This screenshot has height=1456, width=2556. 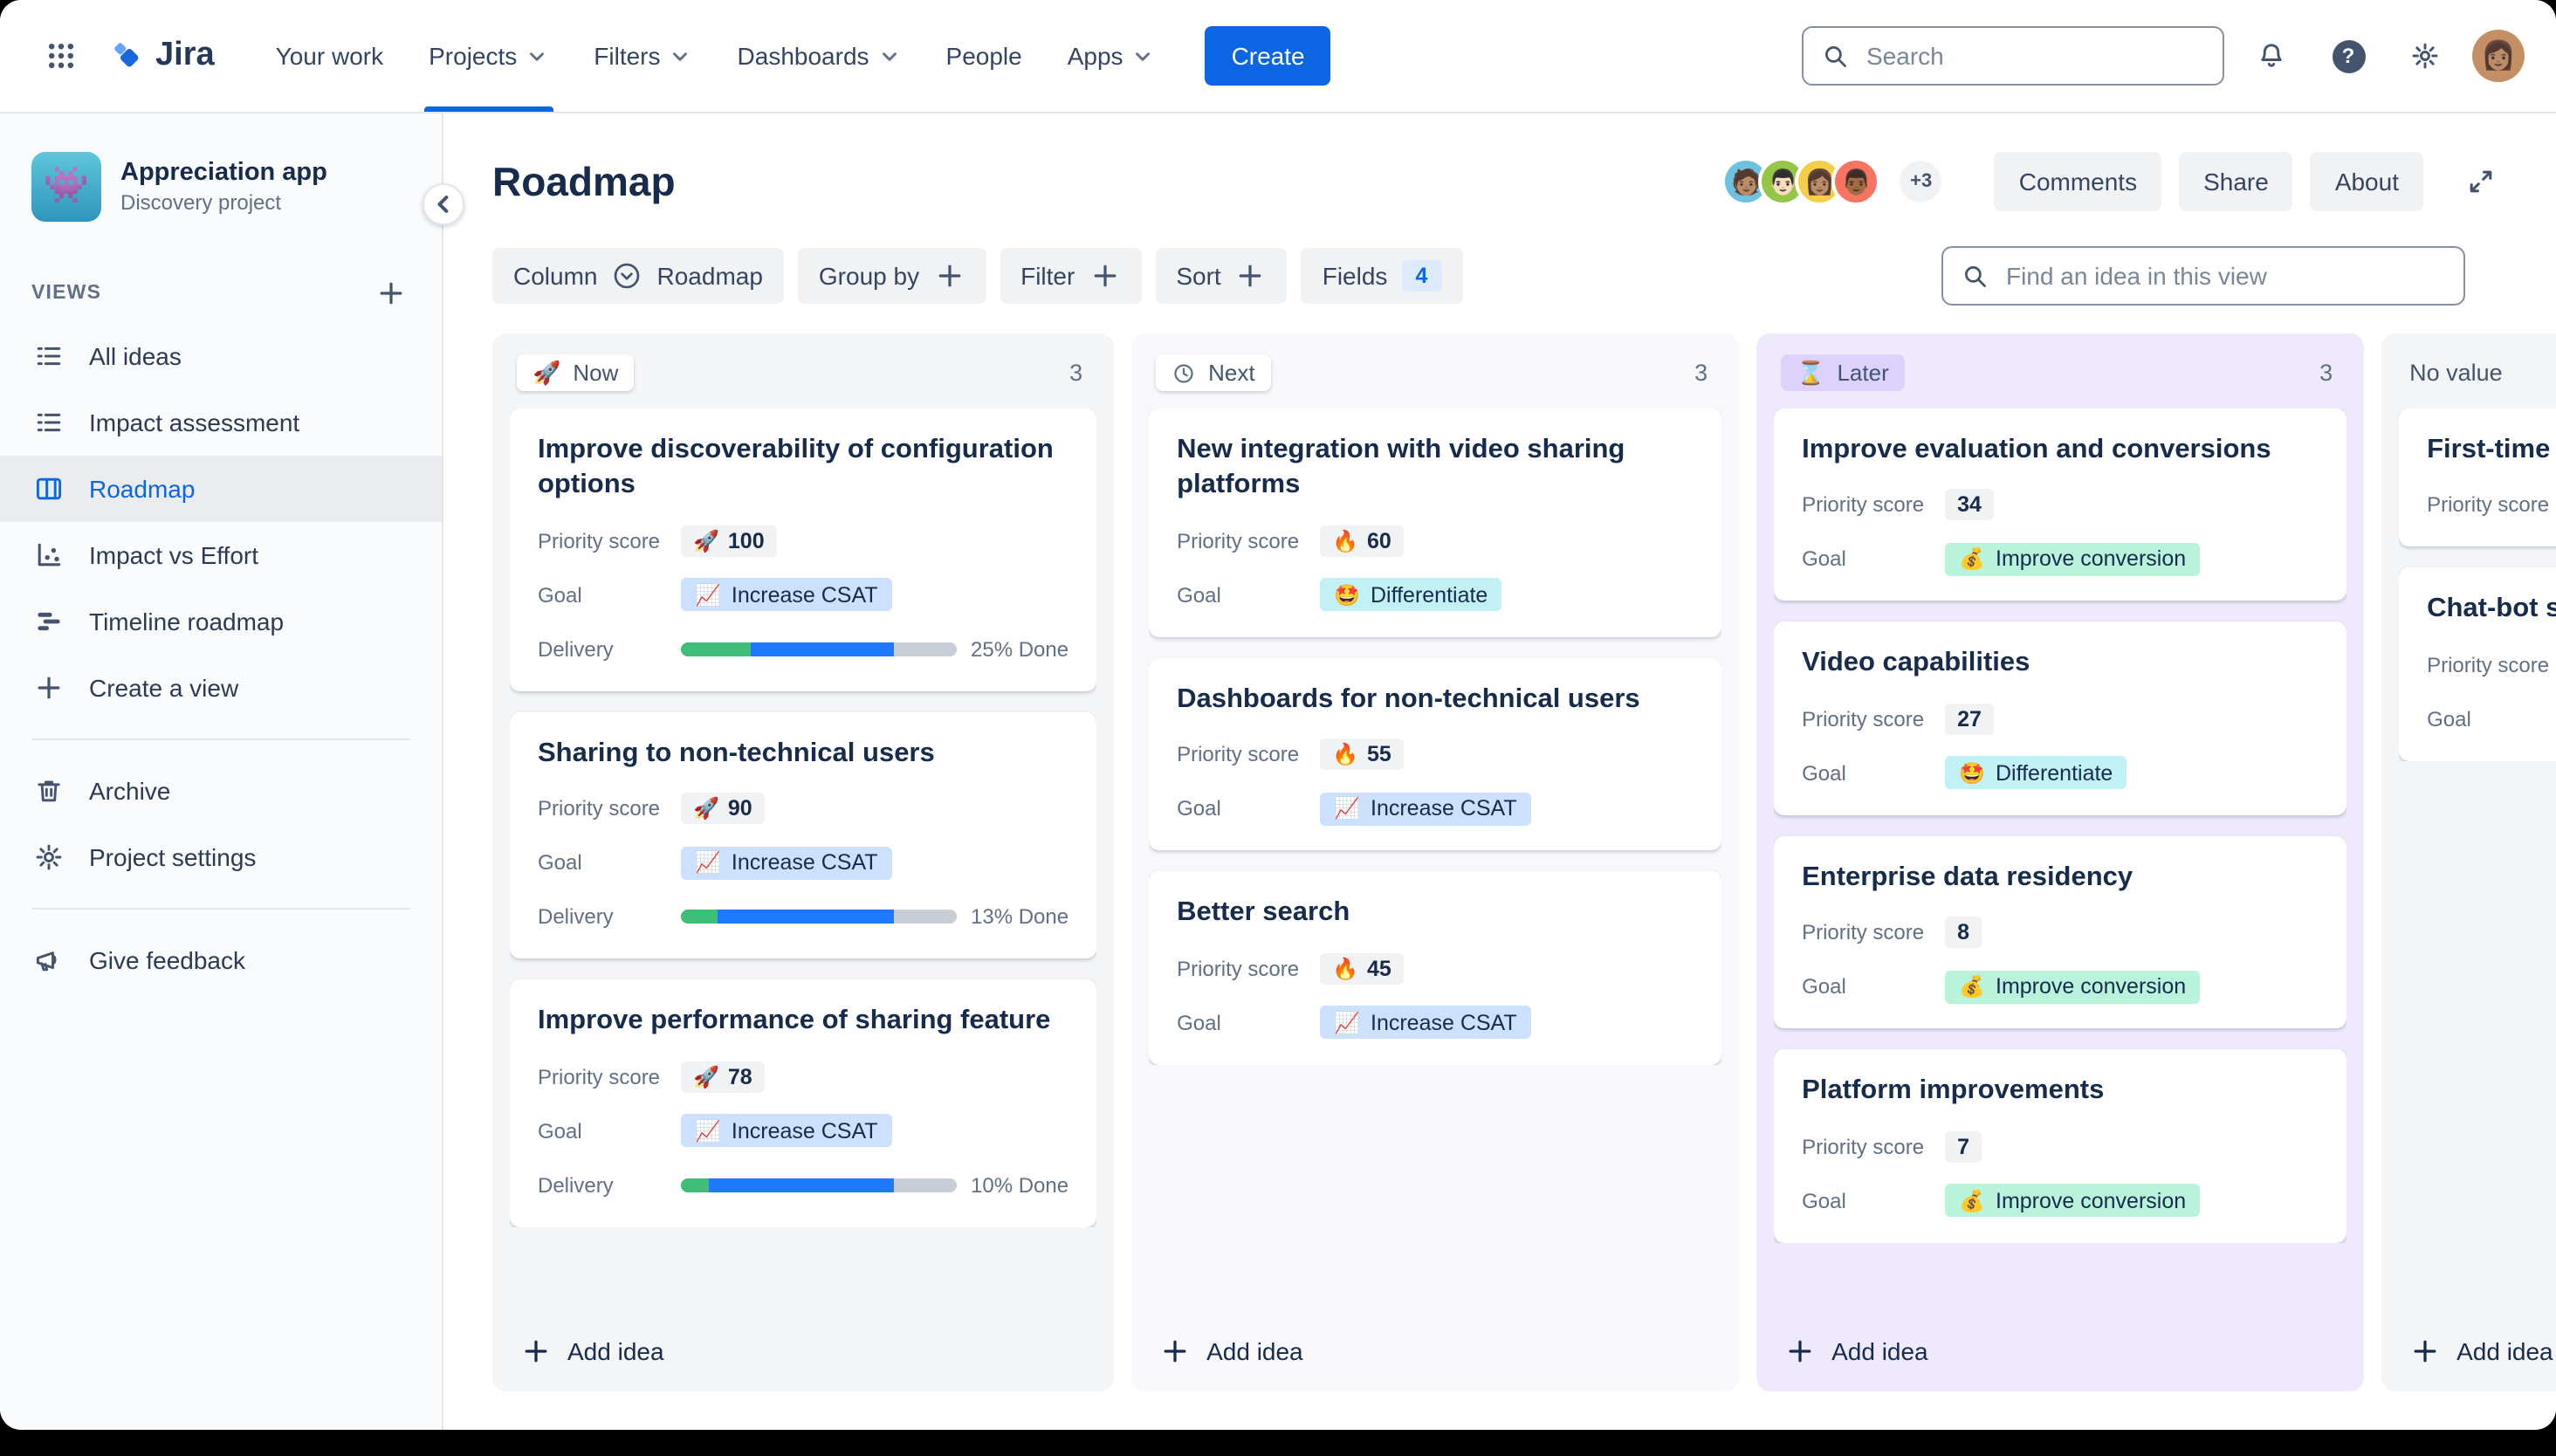 What do you see at coordinates (221, 791) in the screenshot?
I see `sidebar-item-archive: Archive` at bounding box center [221, 791].